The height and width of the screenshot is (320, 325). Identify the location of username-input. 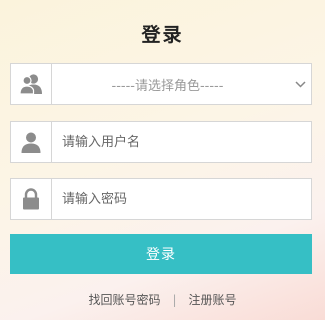
(181, 142).